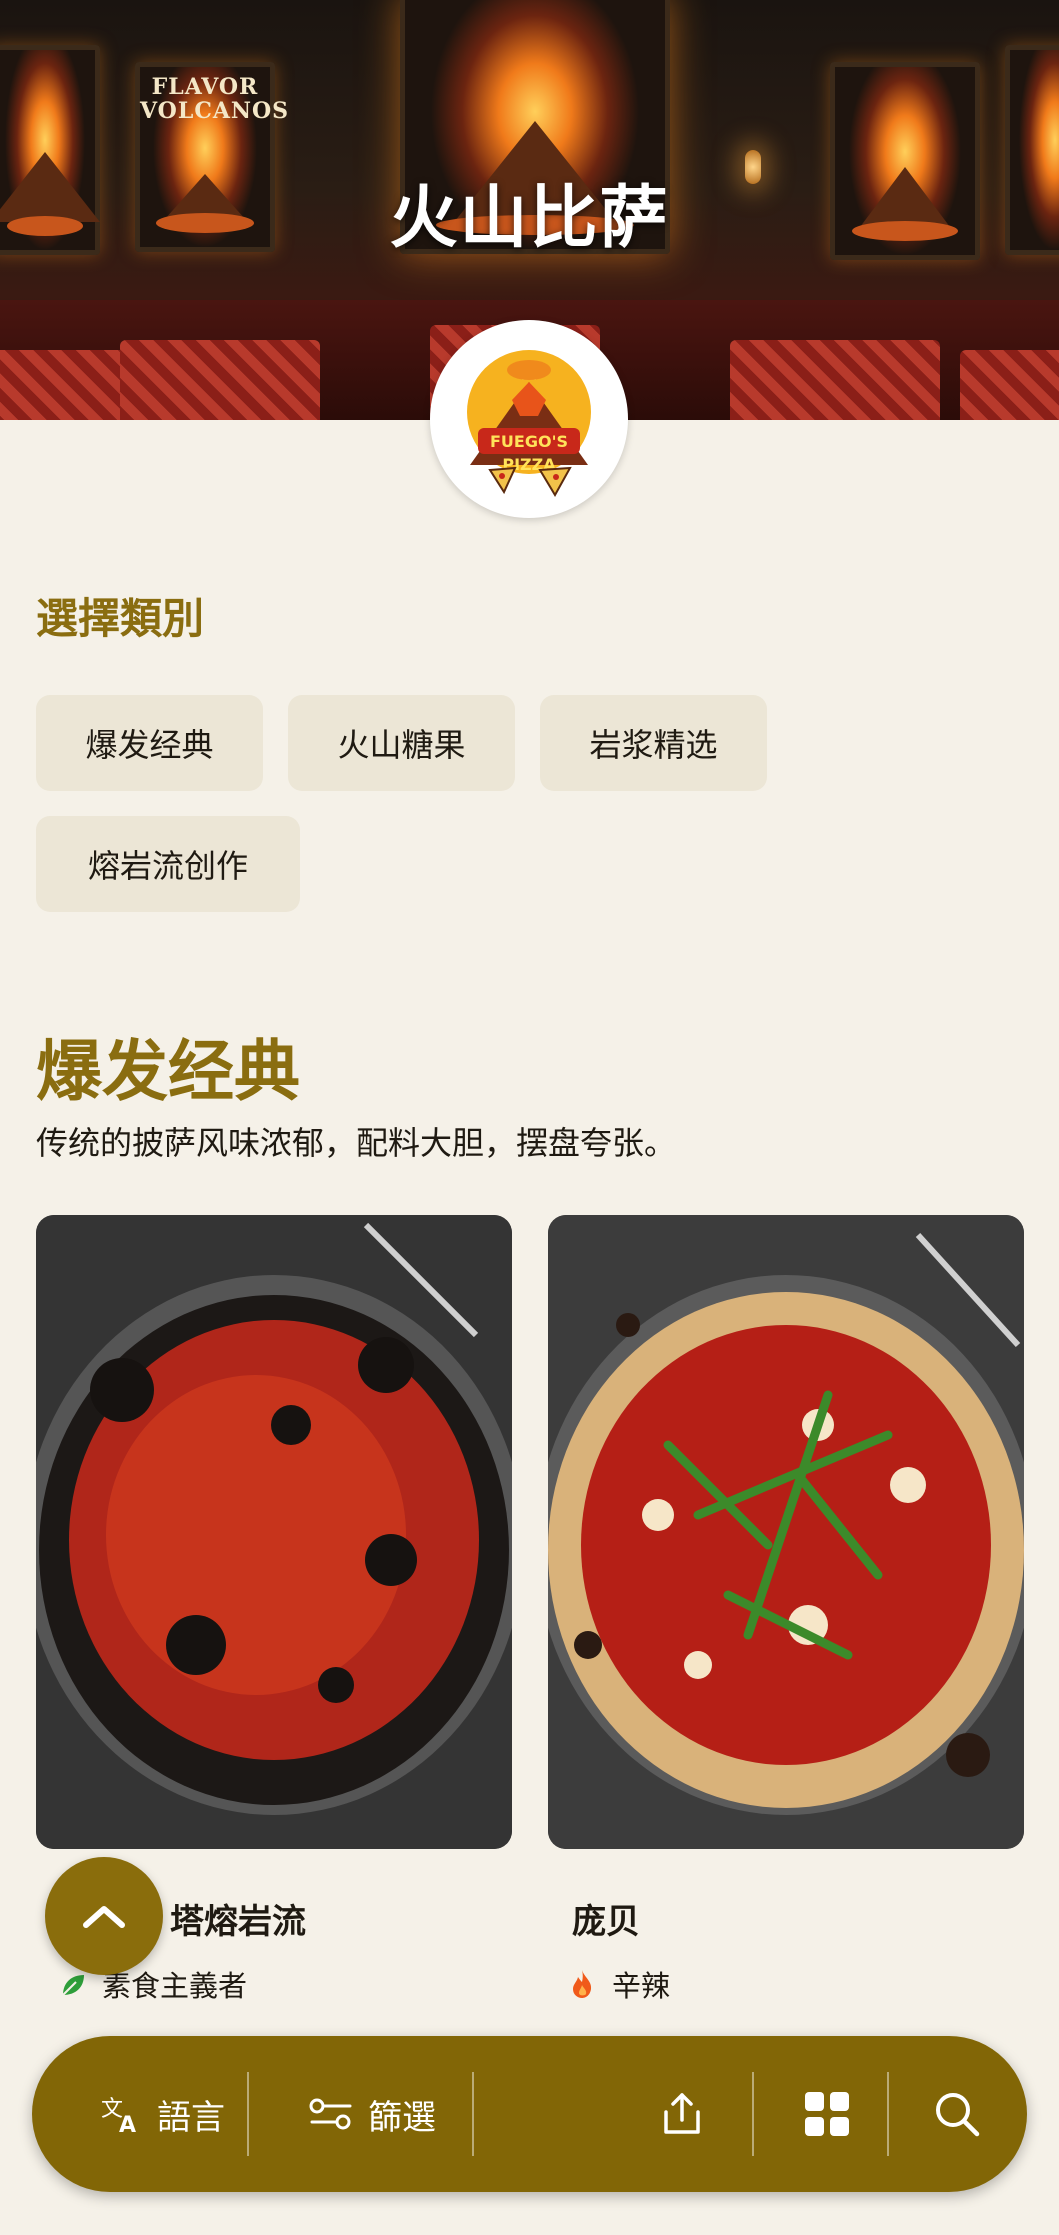 This screenshot has width=1059, height=2235. Describe the element at coordinates (127, 2124) in the screenshot. I see `svg-text: A` at that location.